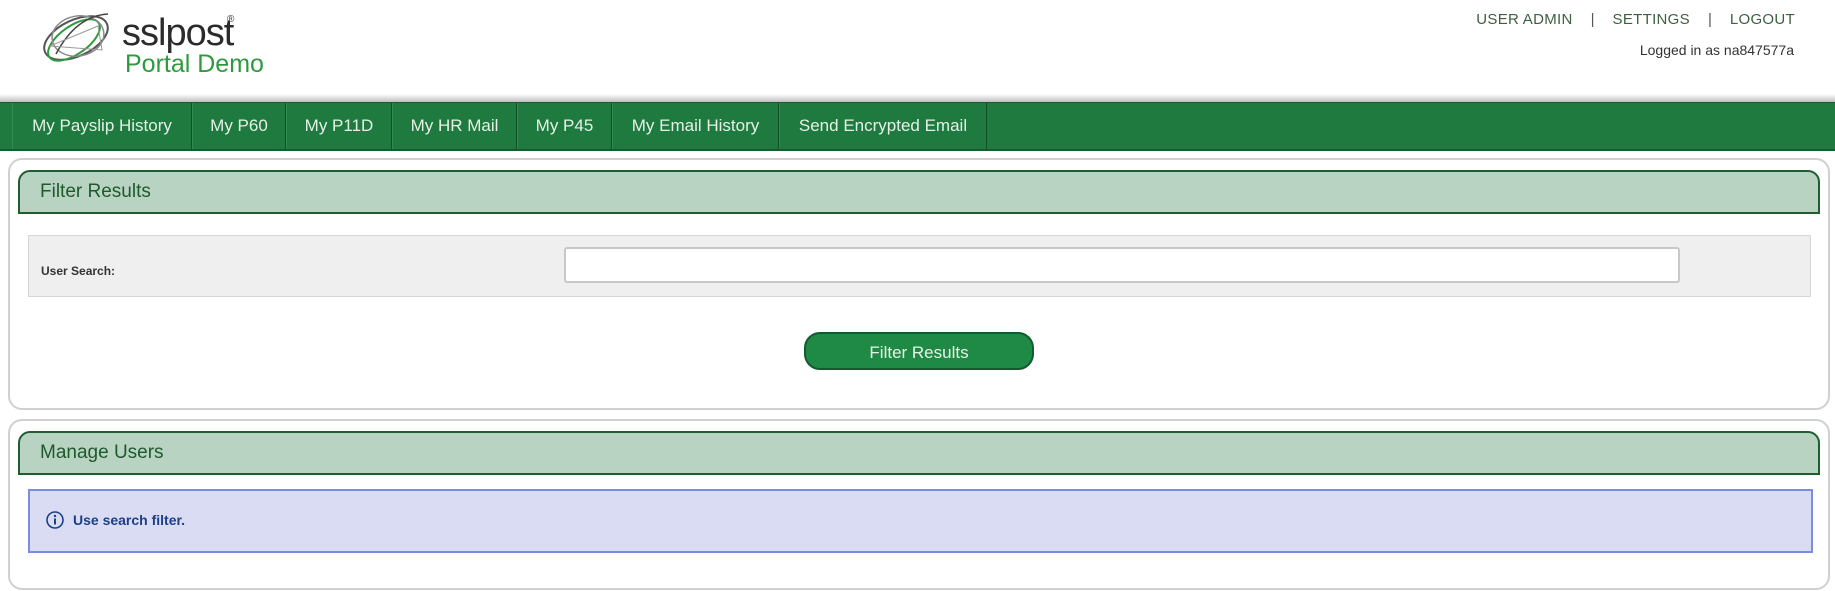 The width and height of the screenshot is (1835, 591). Describe the element at coordinates (55, 520) in the screenshot. I see `info-icon` at that location.